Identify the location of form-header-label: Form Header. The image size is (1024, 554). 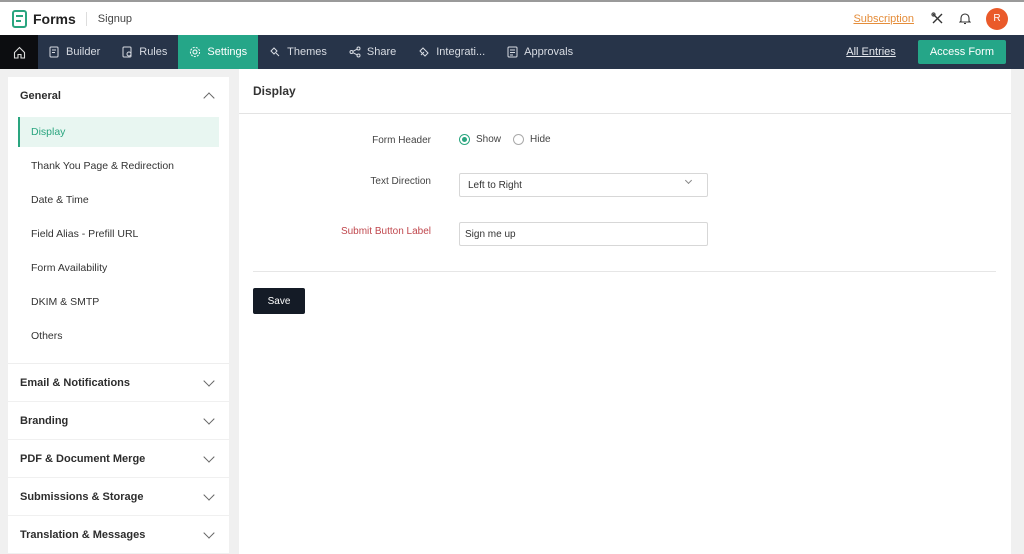
(401, 140).